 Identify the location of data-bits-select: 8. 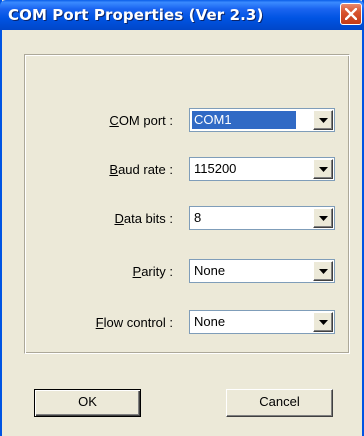
(262, 218).